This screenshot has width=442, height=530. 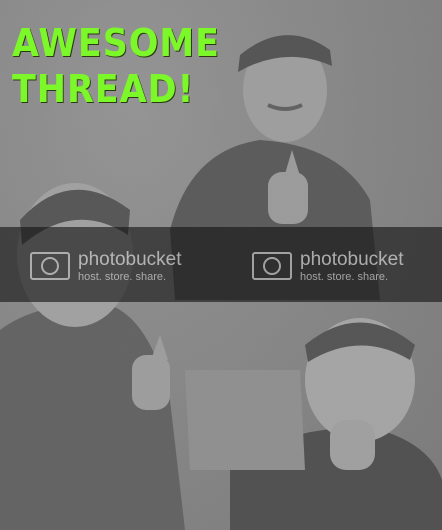 I want to click on headline-text: AWESOME THREAD!, so click(x=116, y=66).